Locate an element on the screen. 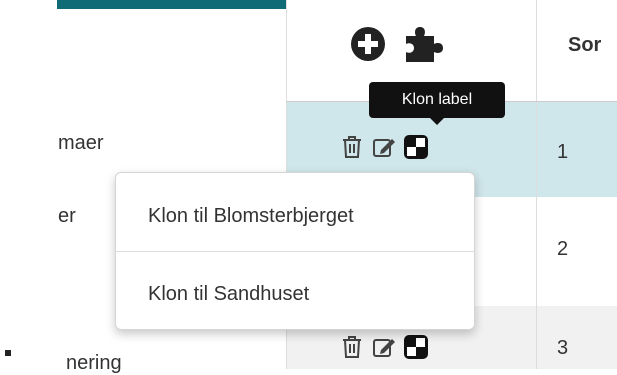 The width and height of the screenshot is (617, 375). sort-value: 2 is located at coordinates (563, 249).